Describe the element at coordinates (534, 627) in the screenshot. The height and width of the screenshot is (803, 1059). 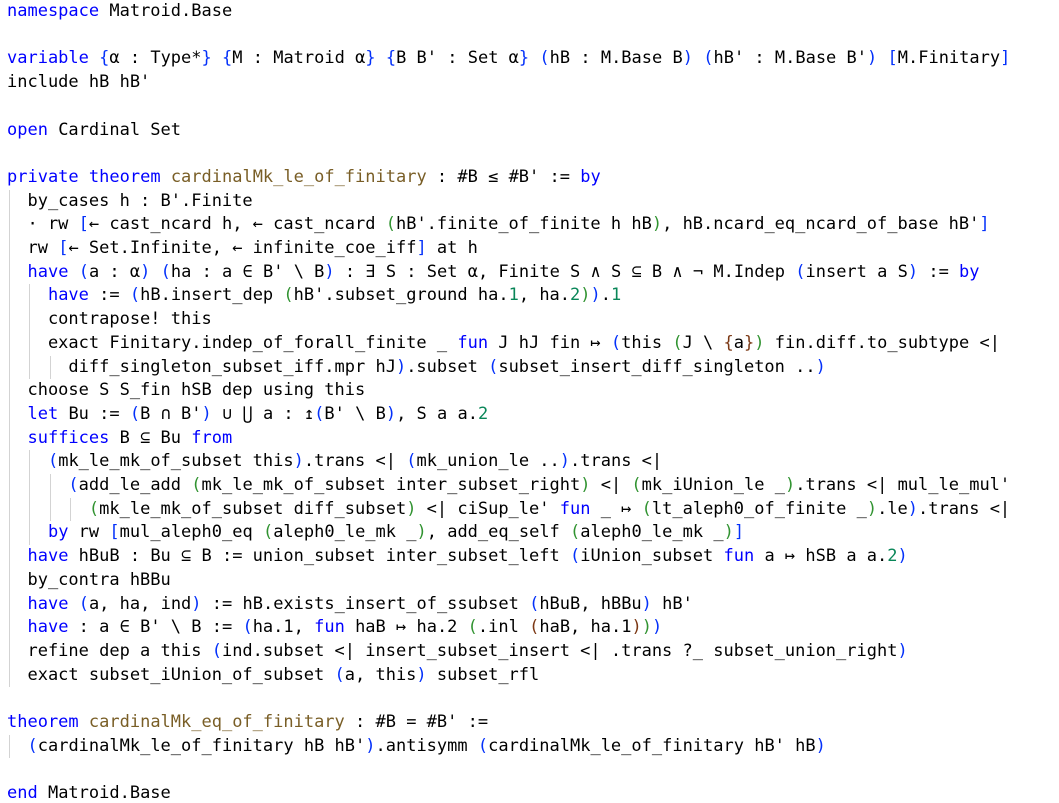
I see `token-br3: (` at that location.